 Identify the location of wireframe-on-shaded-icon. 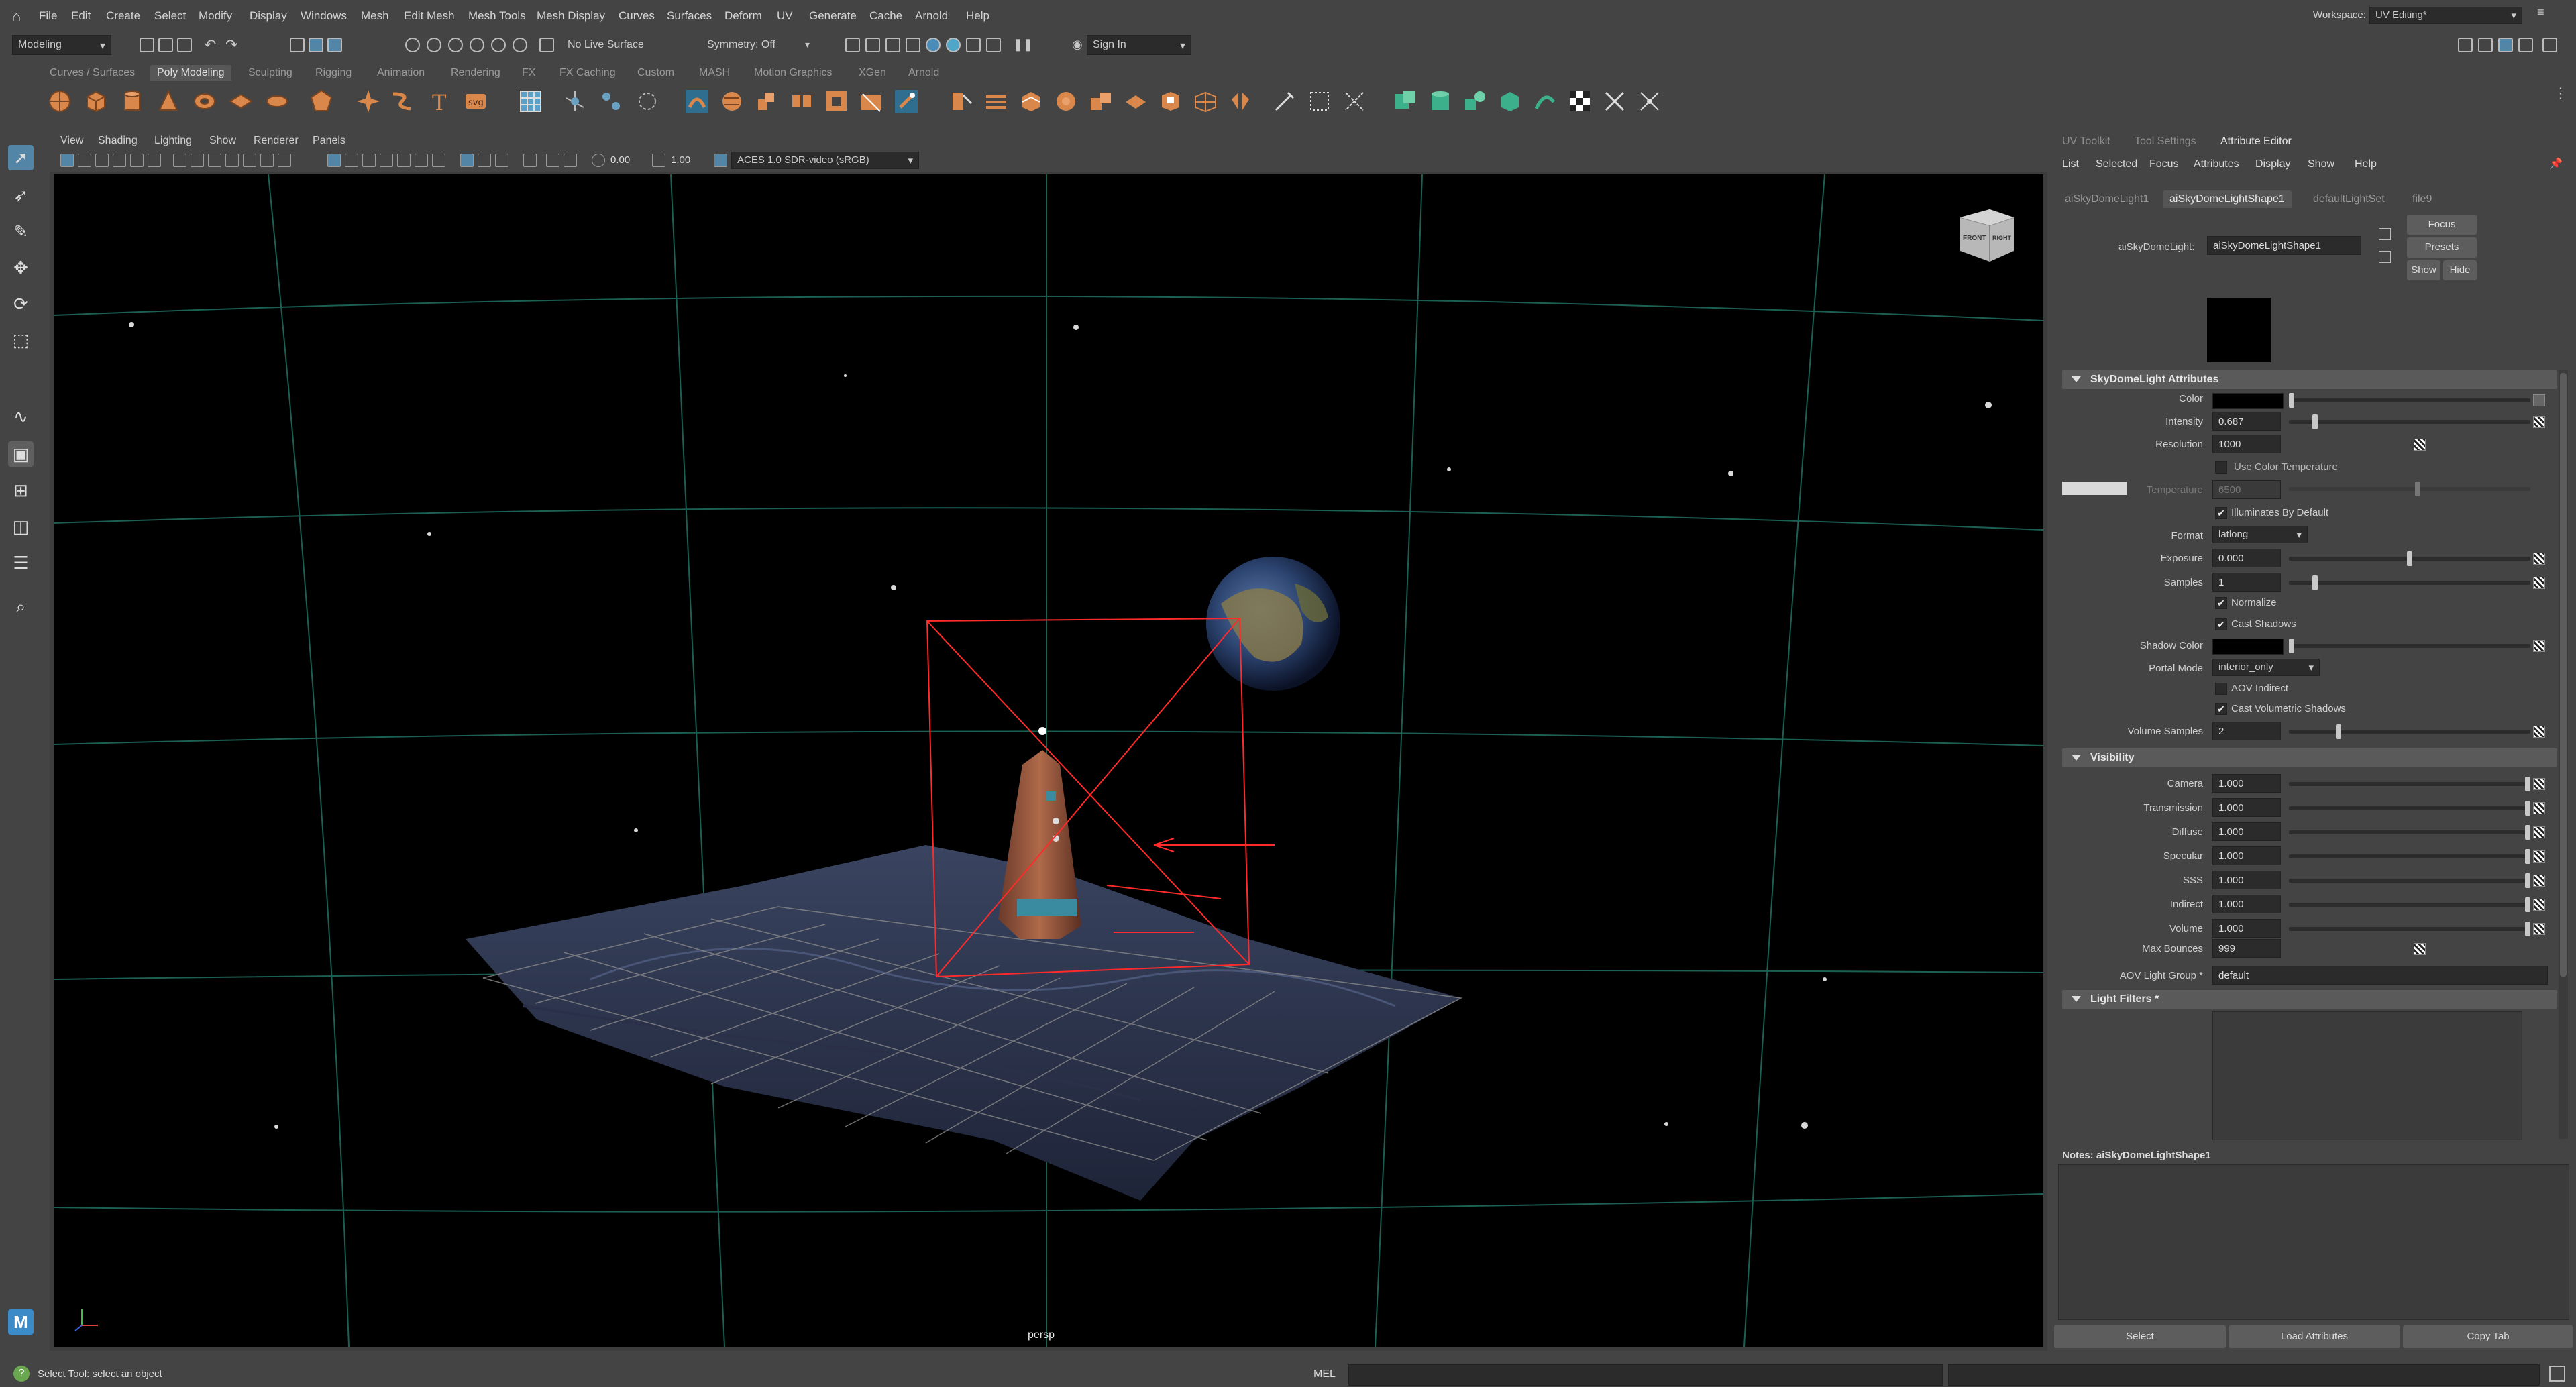
(386, 160).